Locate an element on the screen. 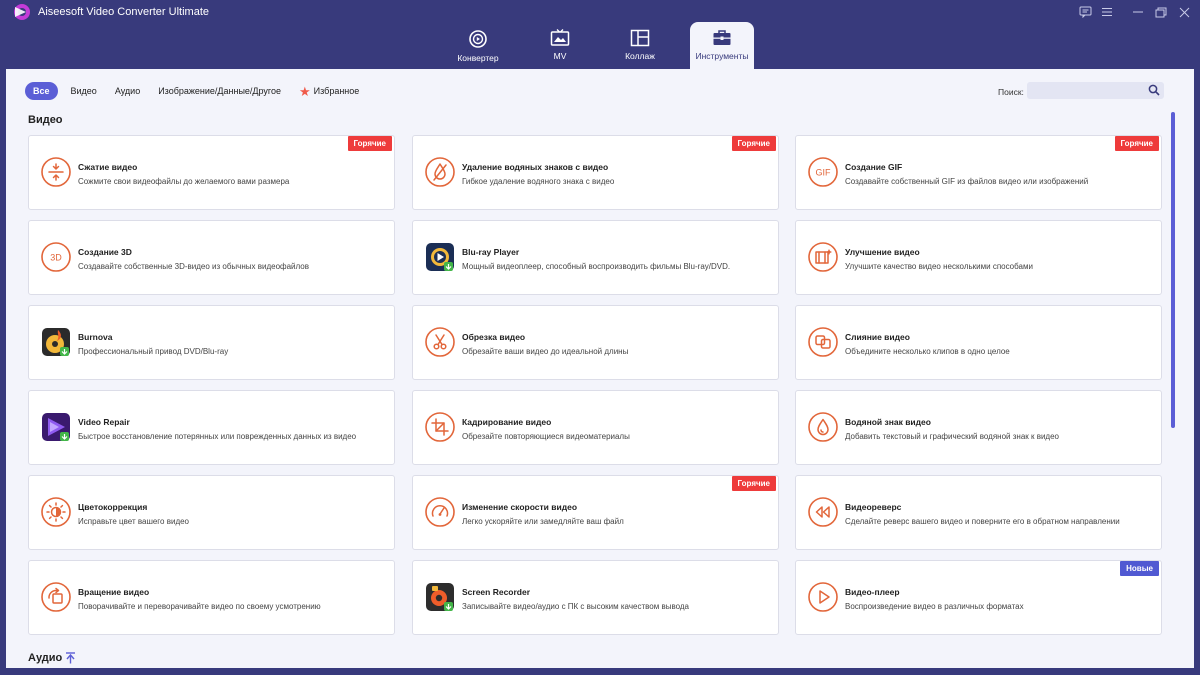  tool-description: Объедините несколько клипов в одно целое is located at coordinates (927, 351).